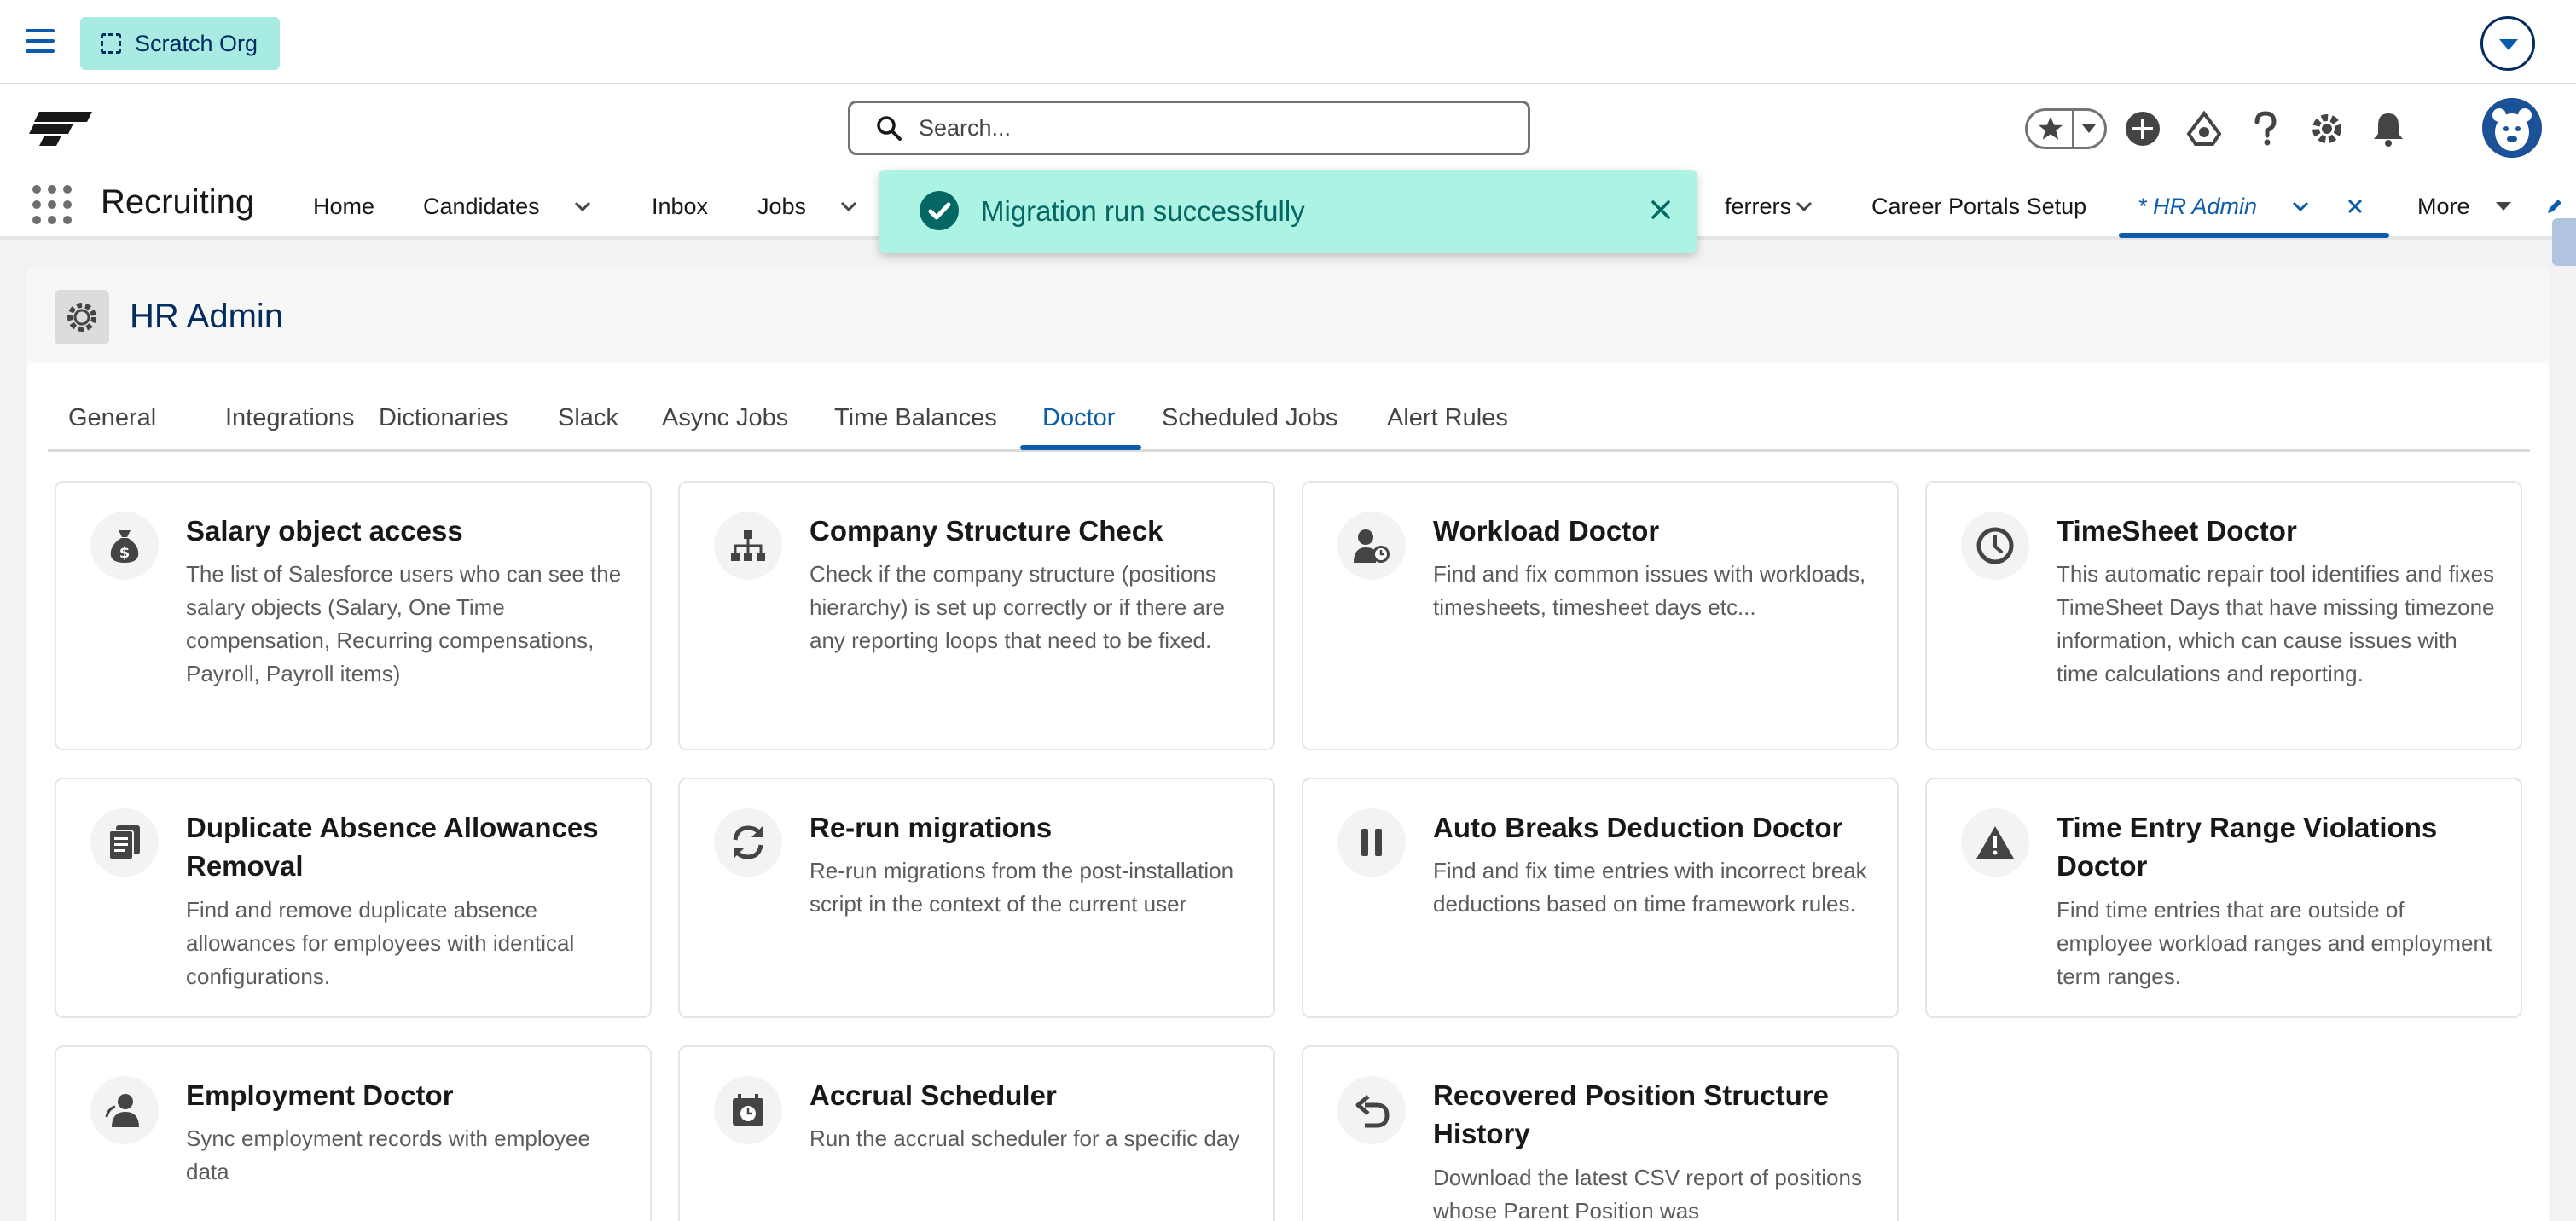  I want to click on bear-avatar-icon, so click(2512, 128).